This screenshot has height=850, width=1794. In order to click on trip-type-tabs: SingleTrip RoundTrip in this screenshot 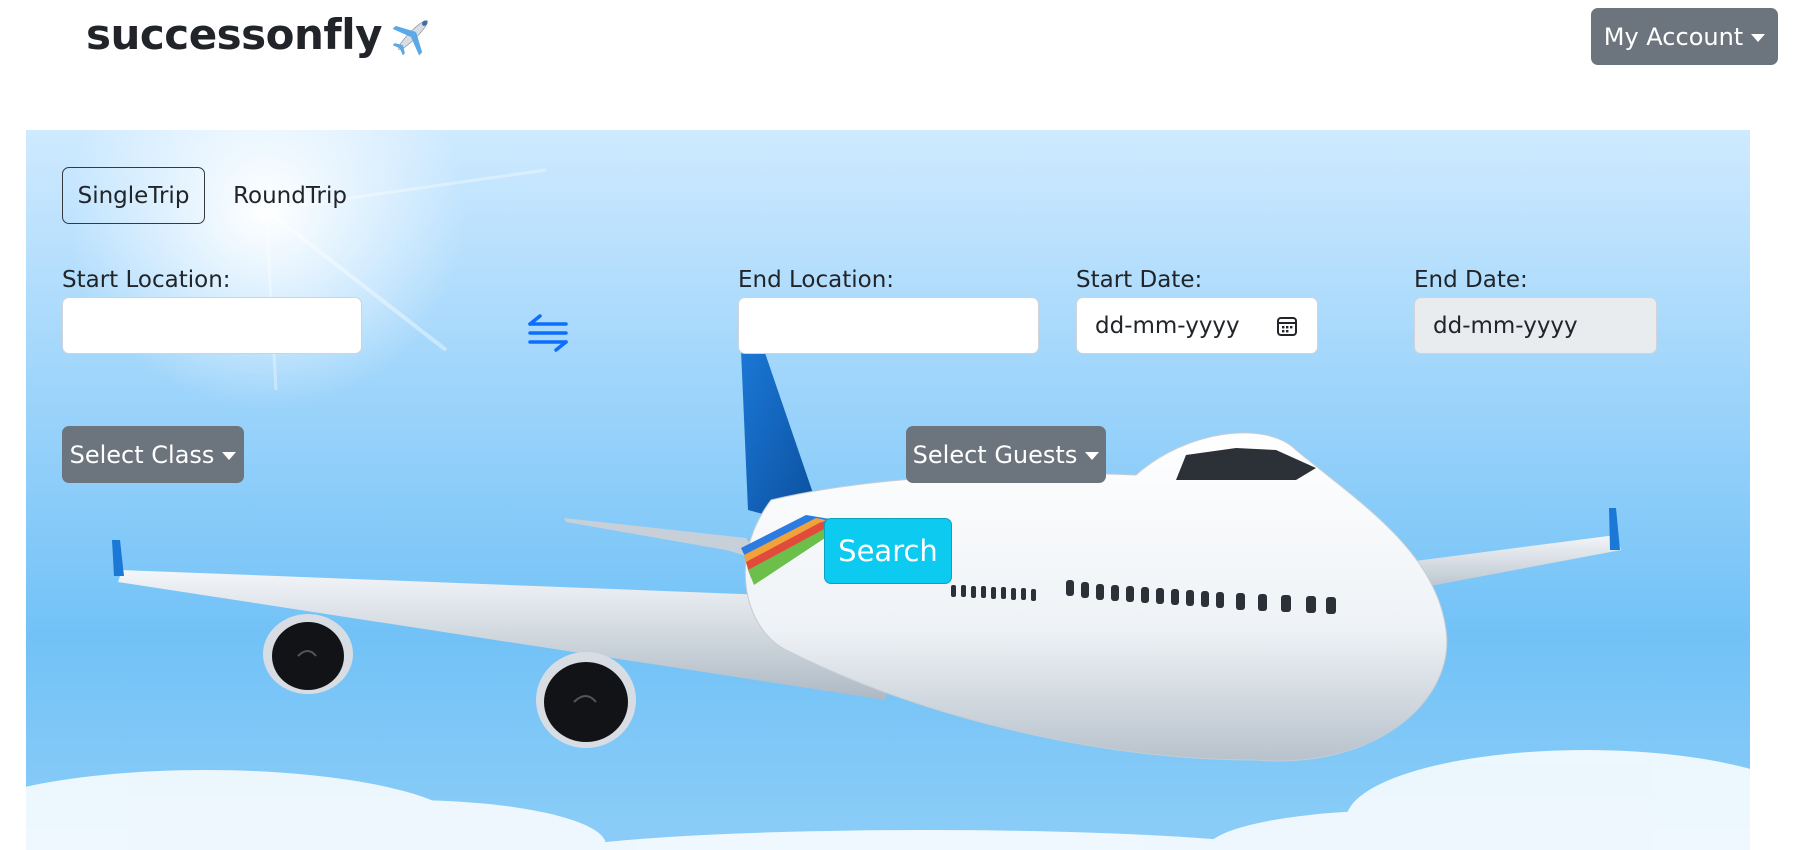, I will do `click(213, 195)`.